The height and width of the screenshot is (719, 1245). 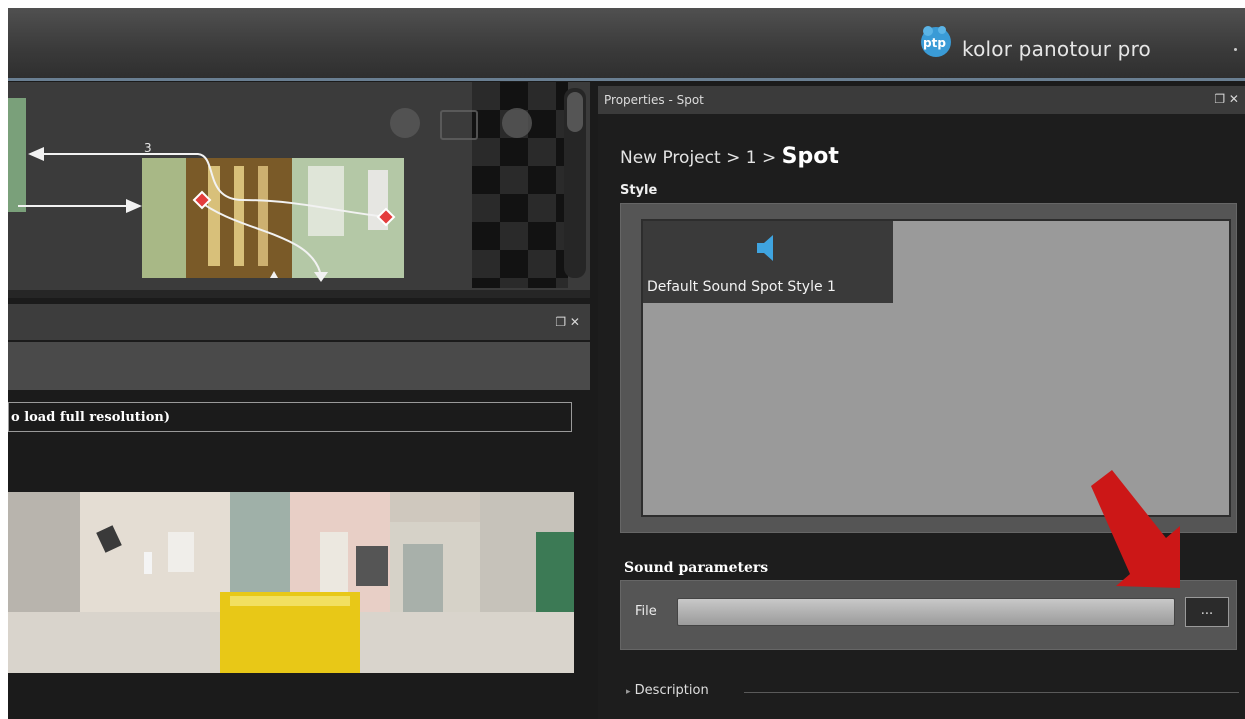 I want to click on breadcrumb: New Project > 1 > Spot, so click(x=729, y=156).